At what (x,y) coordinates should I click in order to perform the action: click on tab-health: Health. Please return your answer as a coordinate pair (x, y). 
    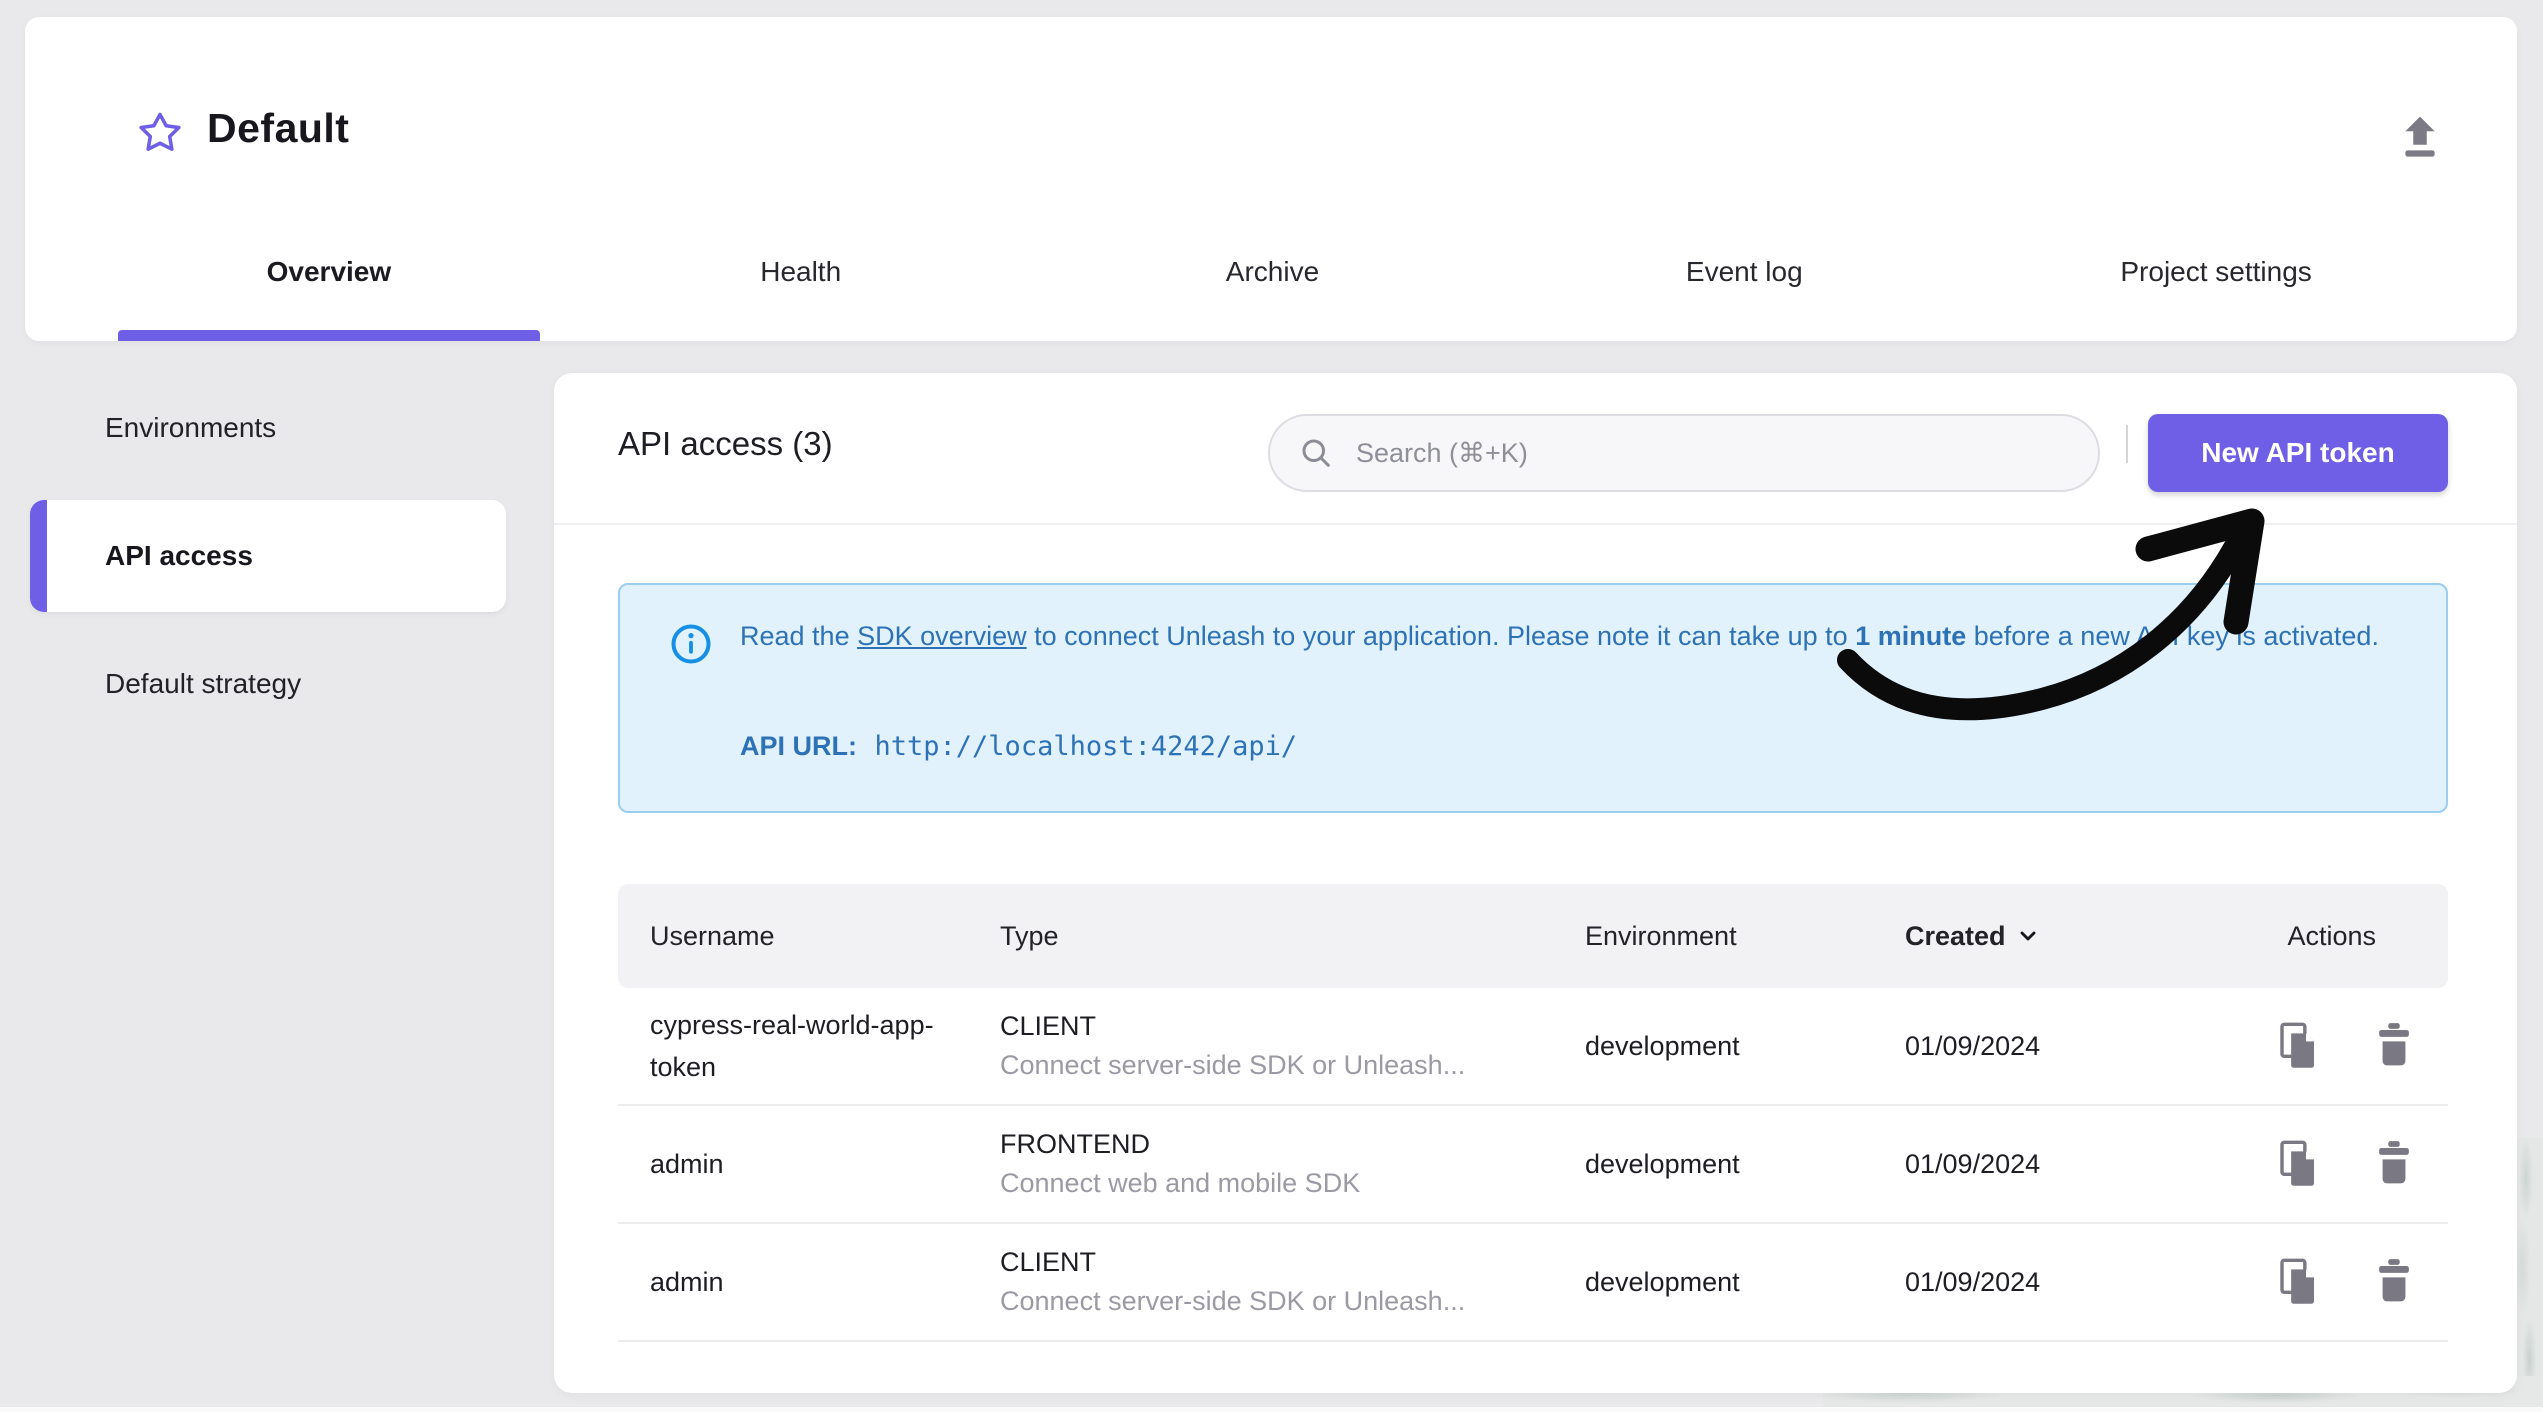
    Looking at the image, I should click on (801, 285).